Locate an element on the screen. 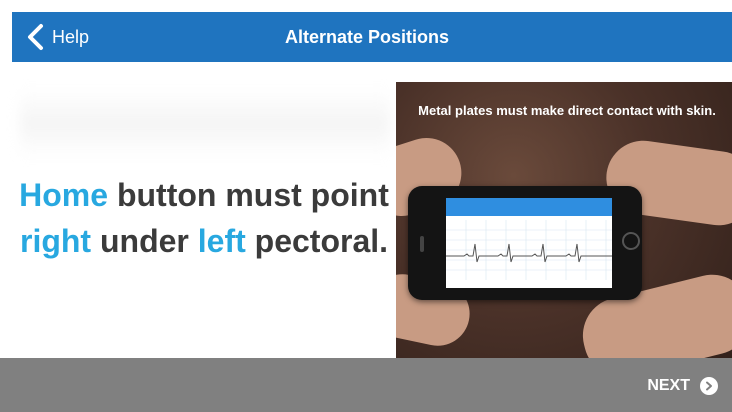 Image resolution: width=732 pixels, height=412 pixels. page-title: Alternate Positions is located at coordinates (367, 36).